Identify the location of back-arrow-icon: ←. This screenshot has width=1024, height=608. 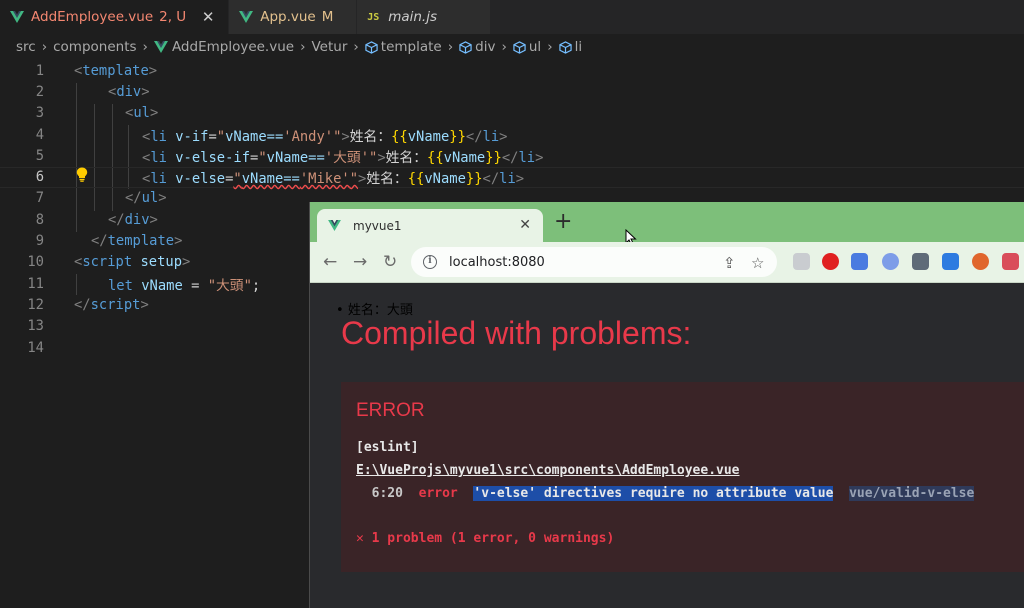
(330, 262).